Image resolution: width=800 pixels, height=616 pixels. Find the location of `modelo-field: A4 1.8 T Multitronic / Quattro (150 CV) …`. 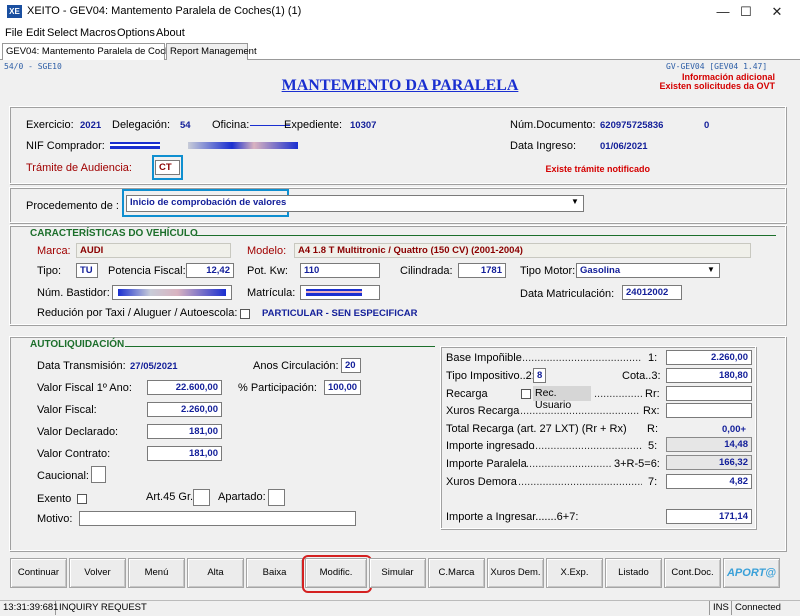

modelo-field: A4 1.8 T Multitronic / Quattro (150 CV) … is located at coordinates (522, 250).